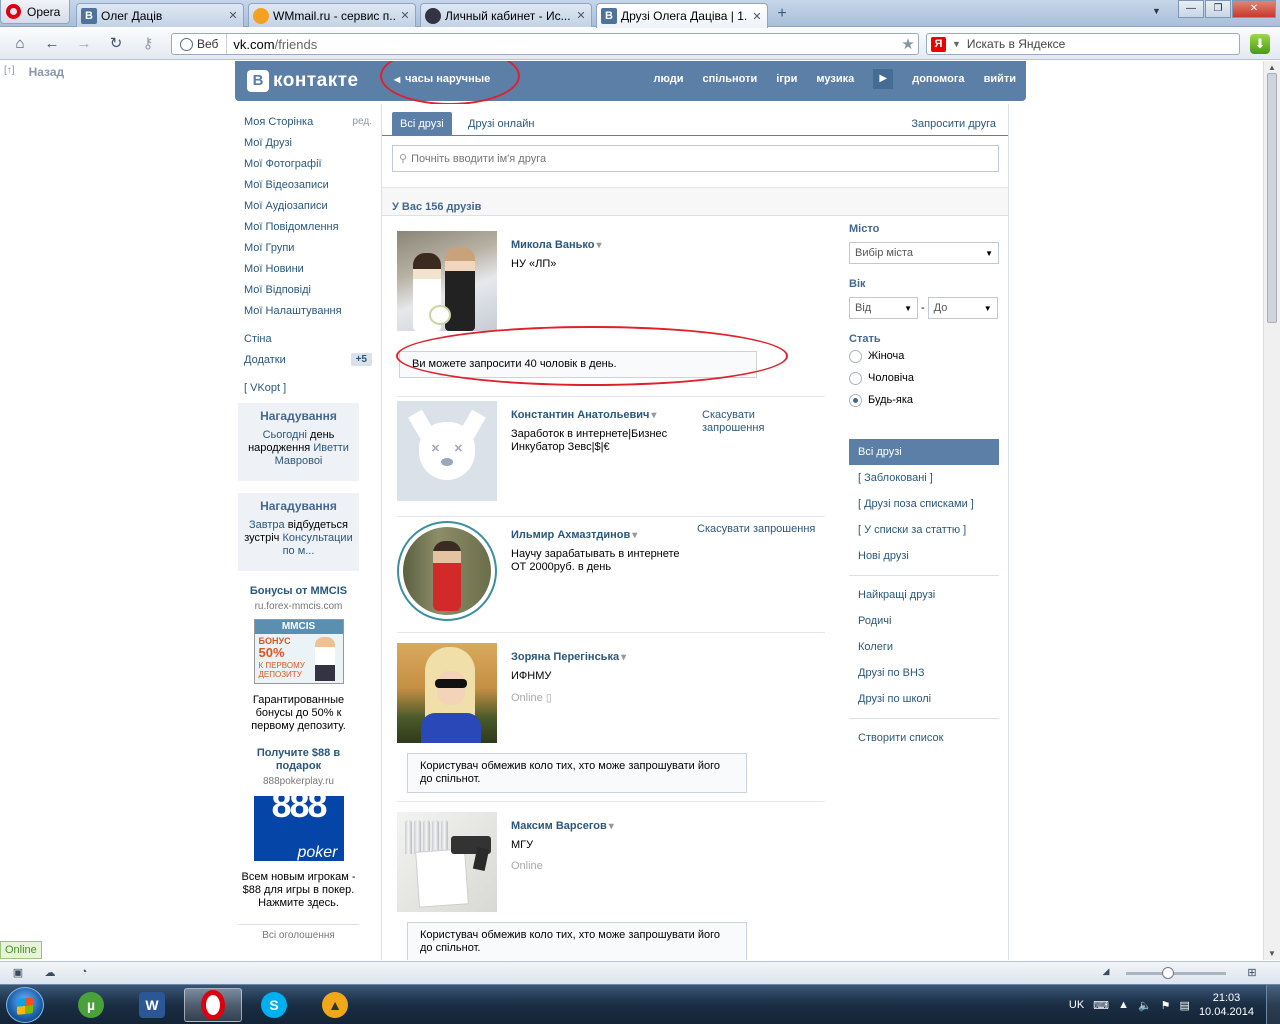 The height and width of the screenshot is (1024, 1280). What do you see at coordinates (335, 1005) in the screenshot?
I see `taskbar-aimp: ▲` at bounding box center [335, 1005].